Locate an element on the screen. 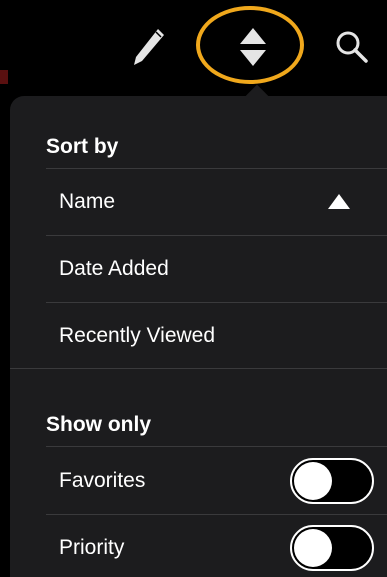 This screenshot has width=387, height=577. filter-label: Priority is located at coordinates (92, 547).